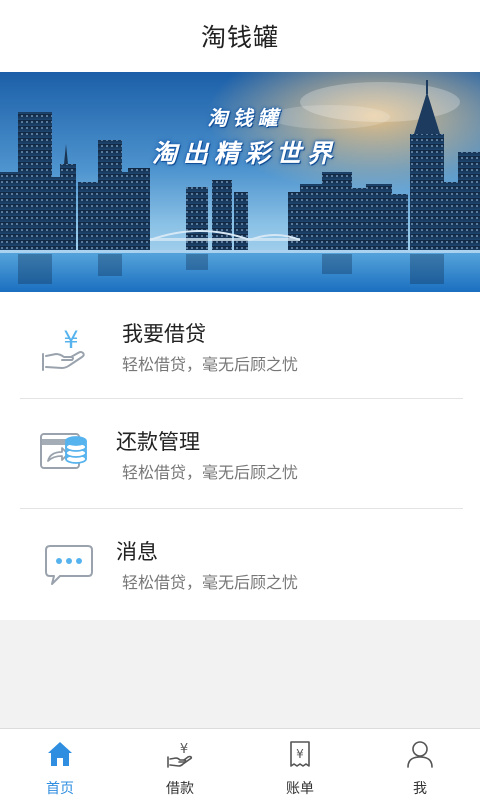  I want to click on home-icon, so click(60, 754).